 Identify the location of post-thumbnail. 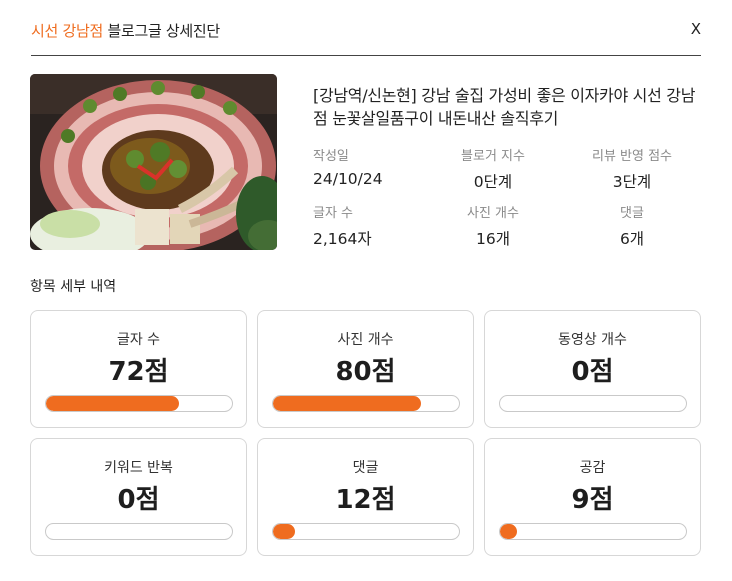
(153, 162).